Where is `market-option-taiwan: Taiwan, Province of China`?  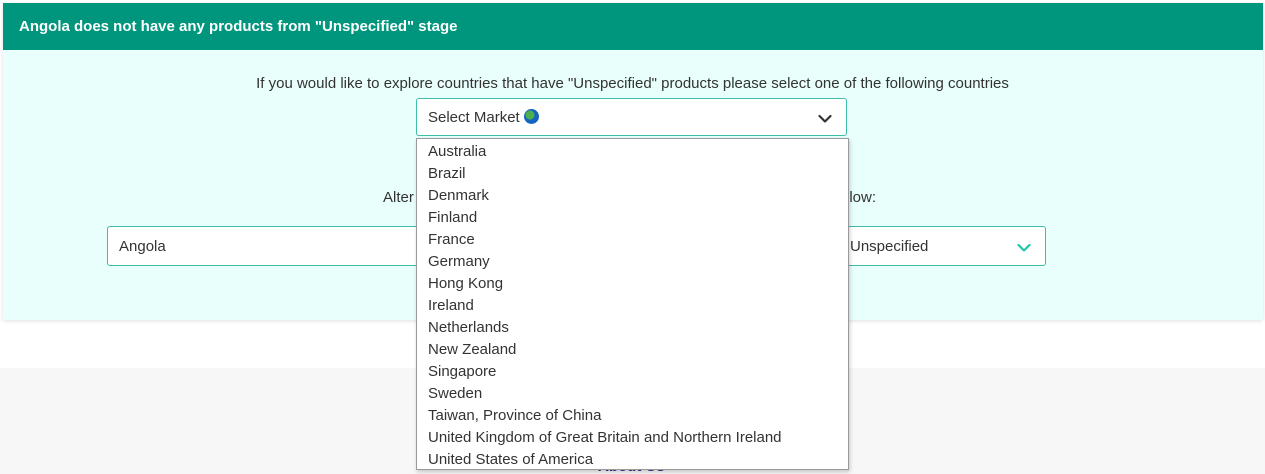 market-option-taiwan: Taiwan, Province of China is located at coordinates (632, 416).